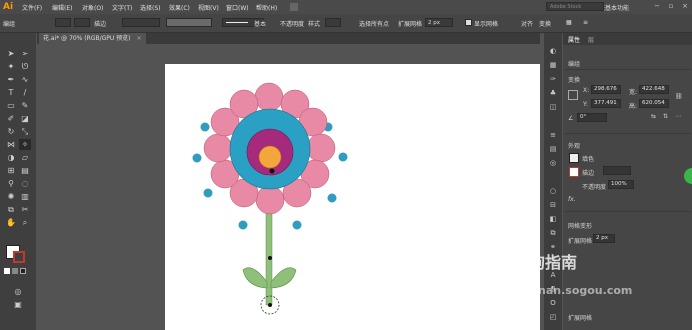 The image size is (692, 330). I want to click on gradient-panel-icon: ▤, so click(553, 149).